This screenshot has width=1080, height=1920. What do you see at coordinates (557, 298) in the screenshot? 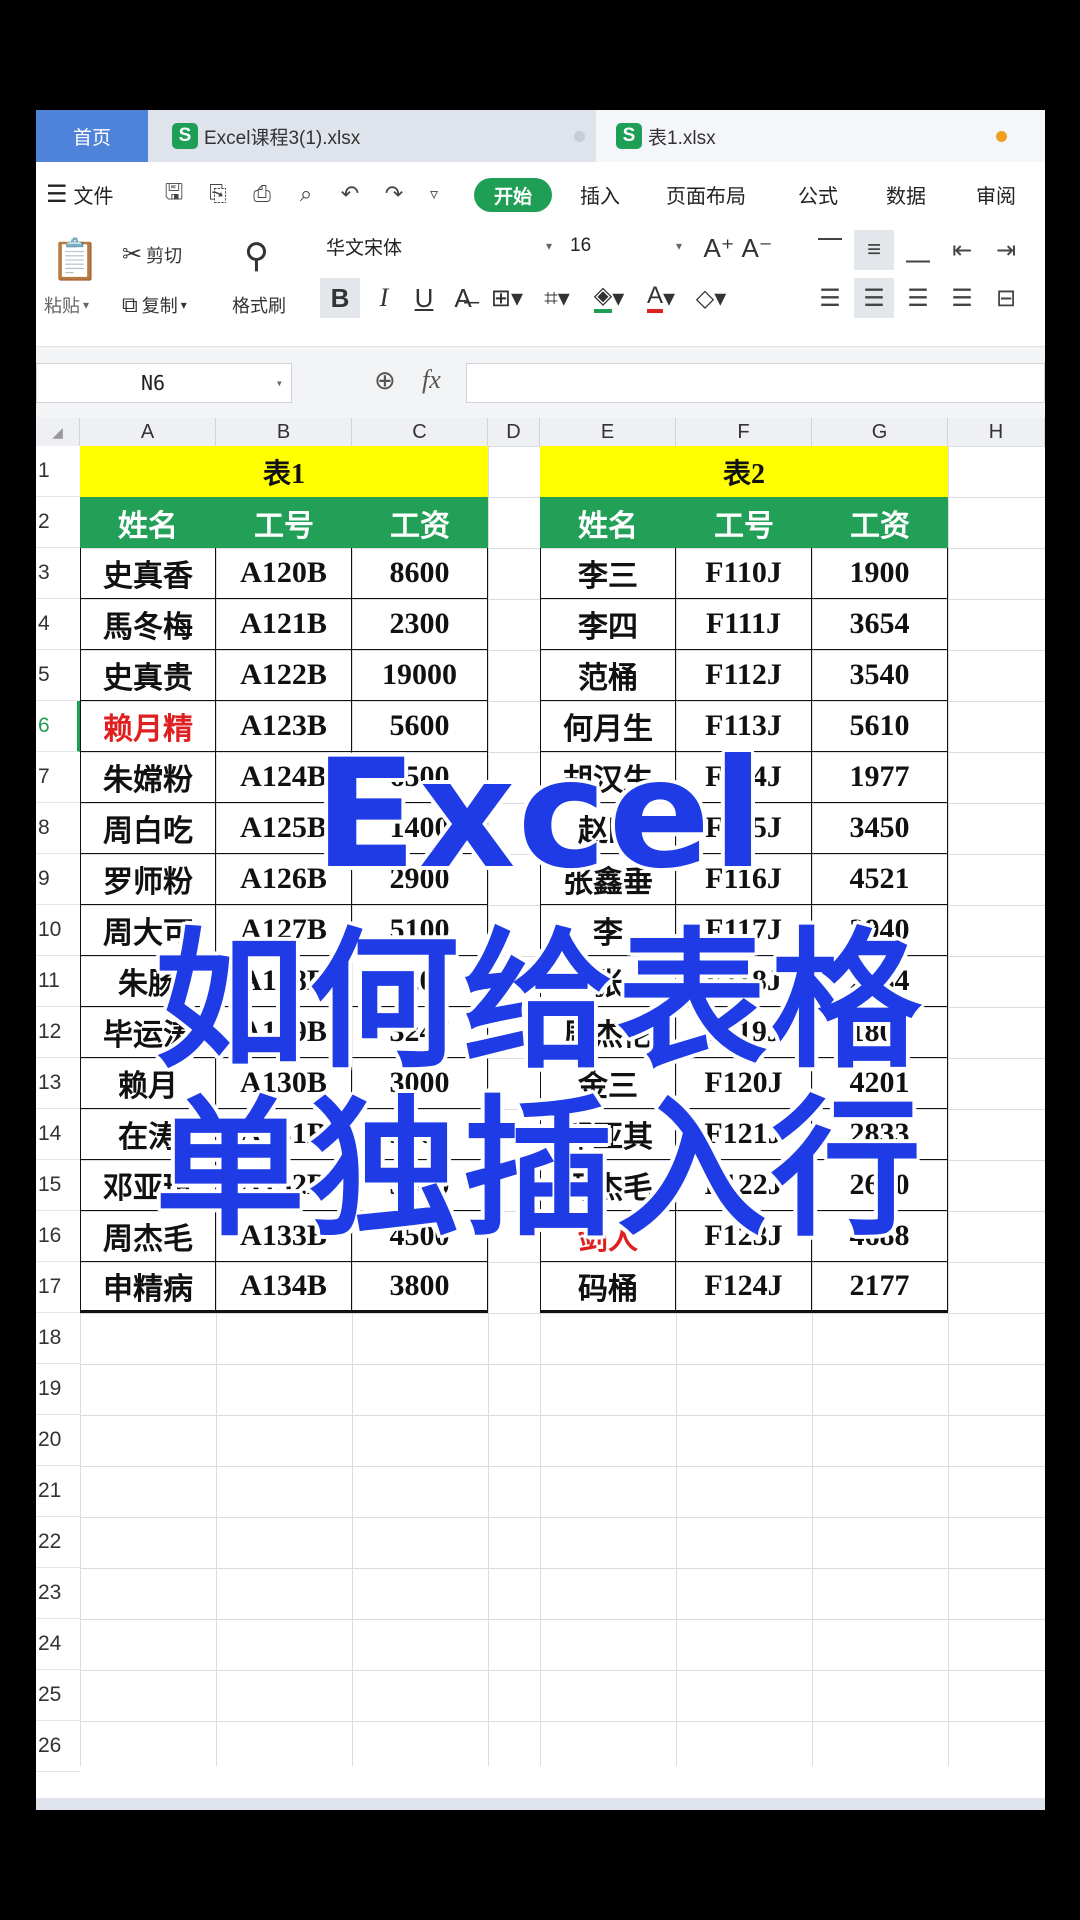
I see `cell-style-icon: ⌗▾` at bounding box center [557, 298].